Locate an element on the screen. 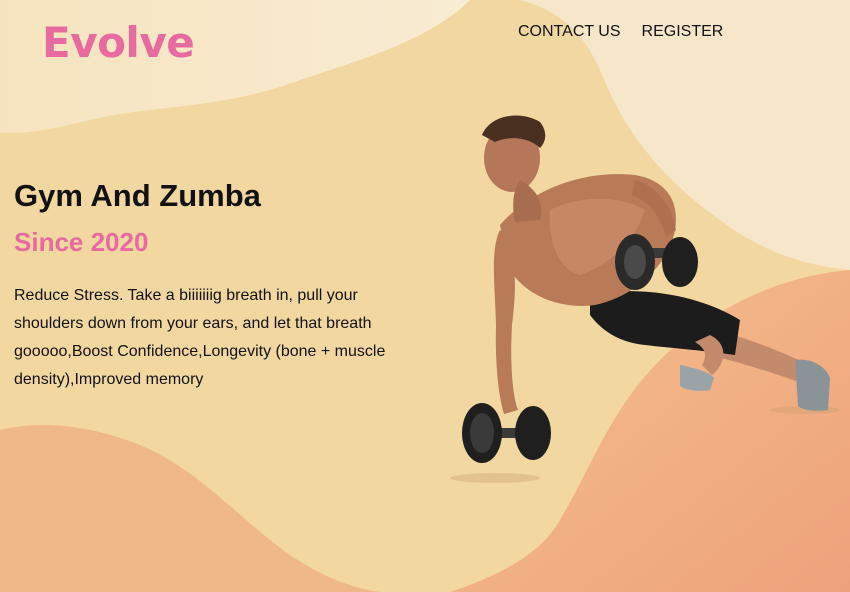 Image resolution: width=850 pixels, height=592 pixels. hero-title: Gym And Zumba is located at coordinates (137, 195).